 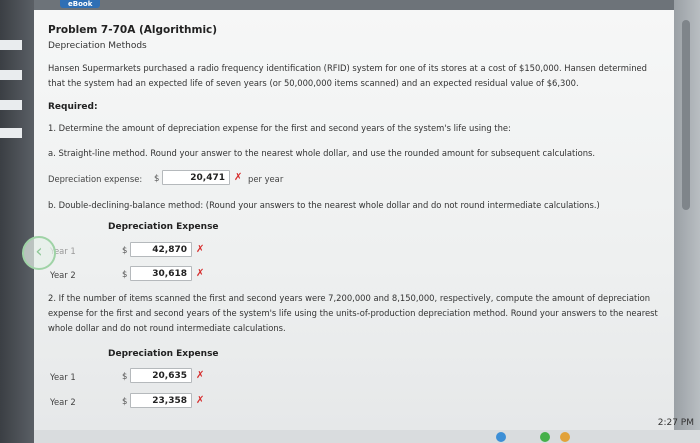 I want to click on ddb-year-1-input: 42,870, so click(x=161, y=249).